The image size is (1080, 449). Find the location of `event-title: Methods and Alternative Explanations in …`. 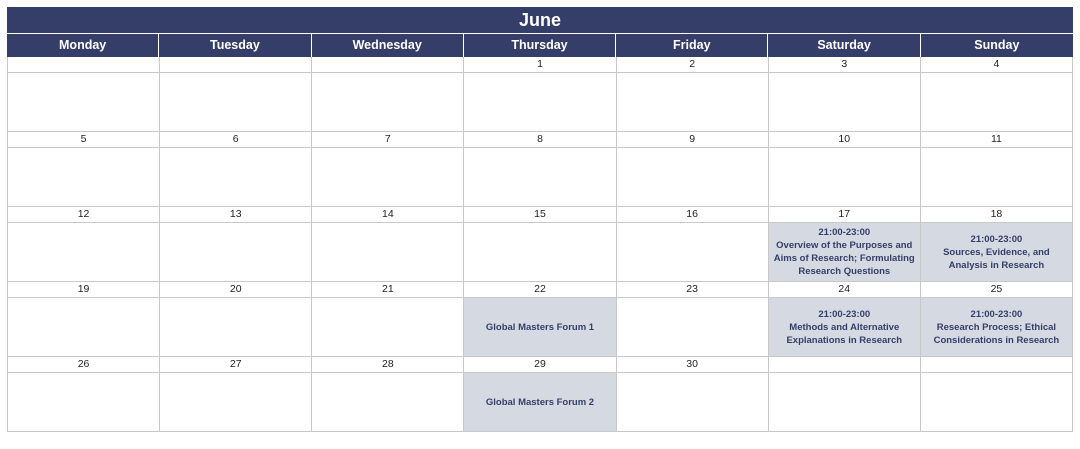

event-title: Methods and Alternative Explanations in … is located at coordinates (844, 333).